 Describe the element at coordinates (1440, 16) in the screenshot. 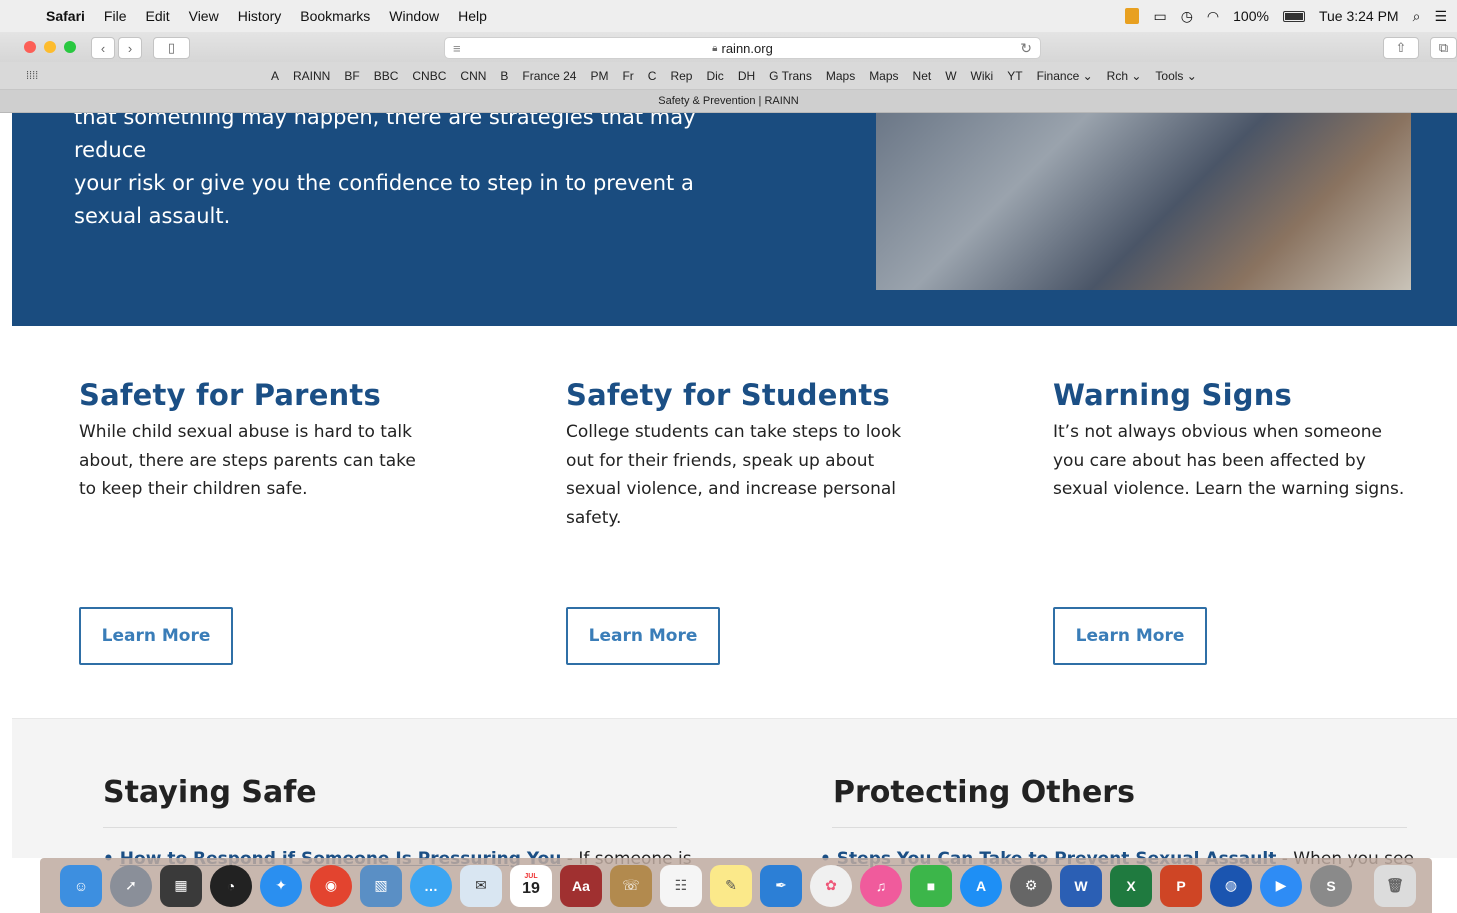

I see `notification-center-icon: ☰` at that location.